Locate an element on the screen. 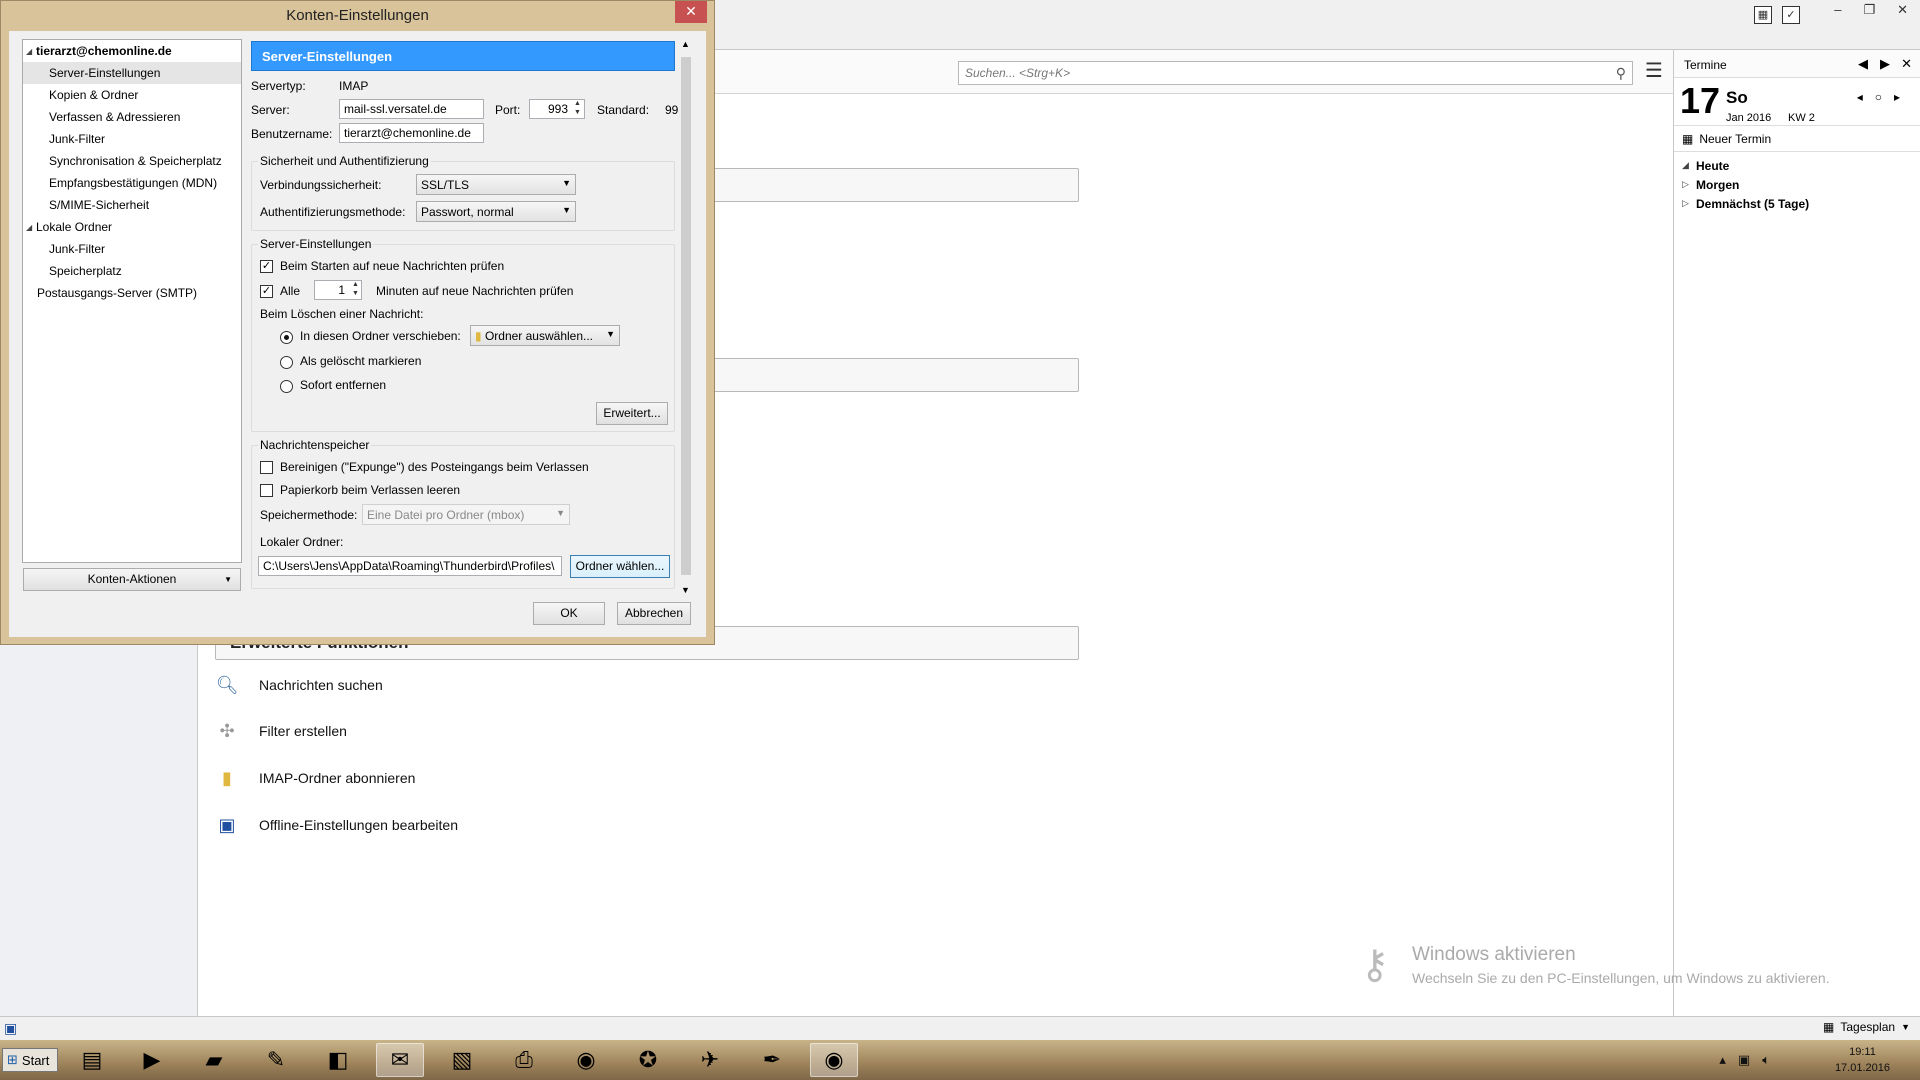 This screenshot has height=1080, width=1920. docs-app-icon: ◧ is located at coordinates (338, 1060).